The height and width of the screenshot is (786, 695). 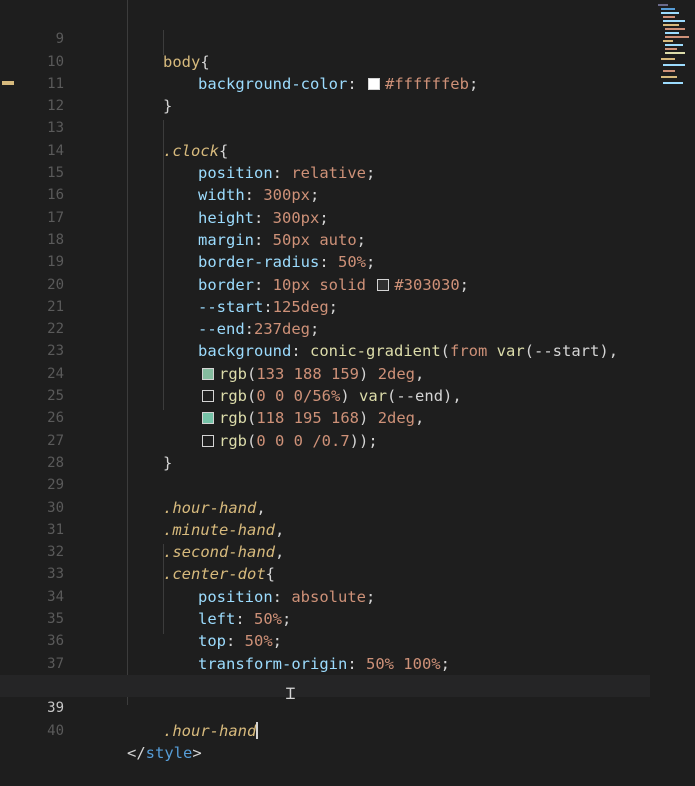 What do you see at coordinates (210, 730) in the screenshot?
I see `css-selector: .hour-hand` at bounding box center [210, 730].